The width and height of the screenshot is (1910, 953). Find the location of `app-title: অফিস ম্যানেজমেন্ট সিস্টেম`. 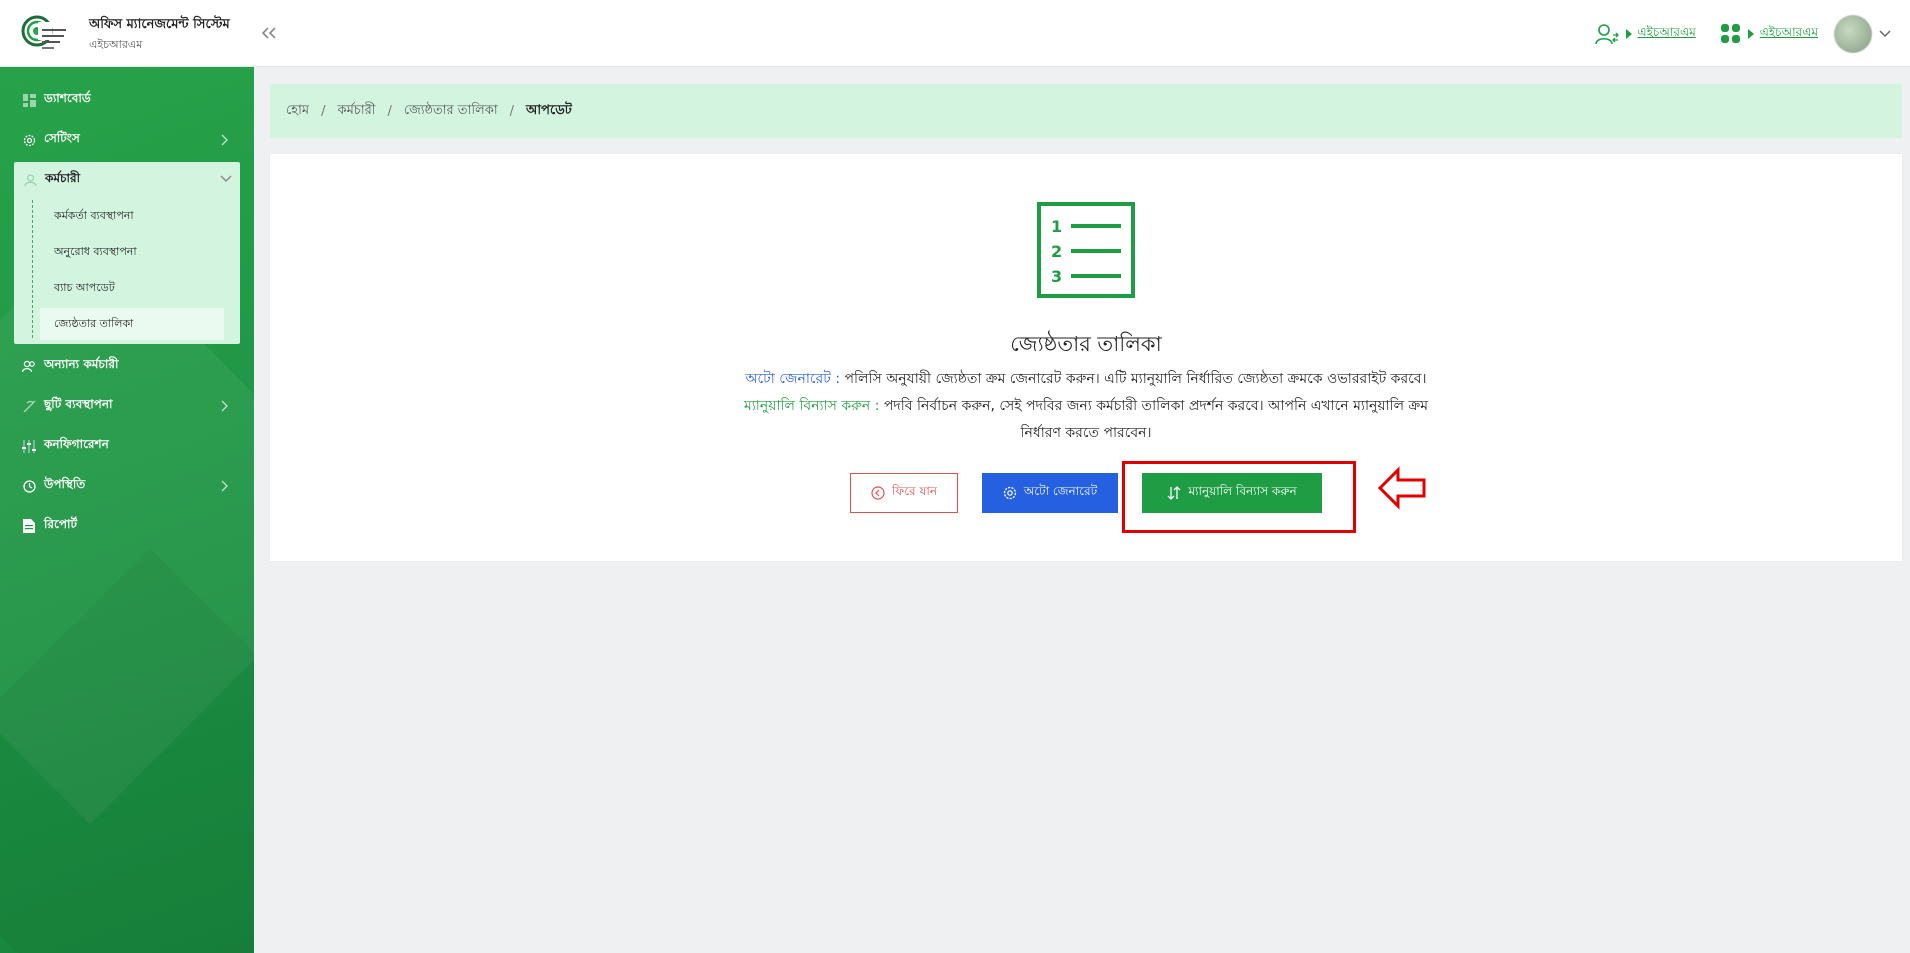

app-title: অফিস ম্যানেজমেন্ট সিস্টেম is located at coordinates (159, 24).